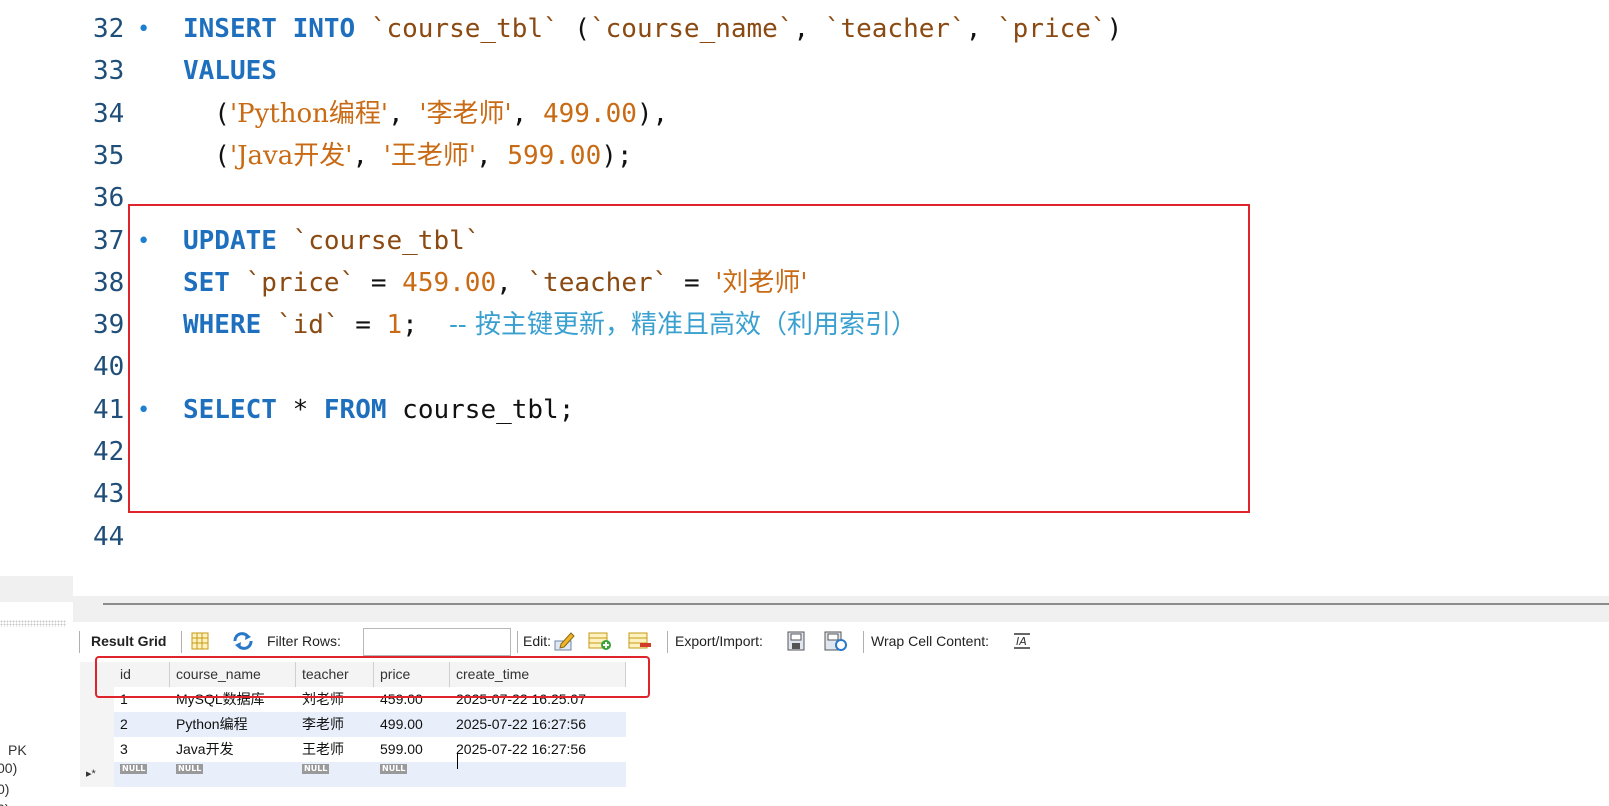  Describe the element at coordinates (109, 494) in the screenshot. I see `line-number: 43` at that location.